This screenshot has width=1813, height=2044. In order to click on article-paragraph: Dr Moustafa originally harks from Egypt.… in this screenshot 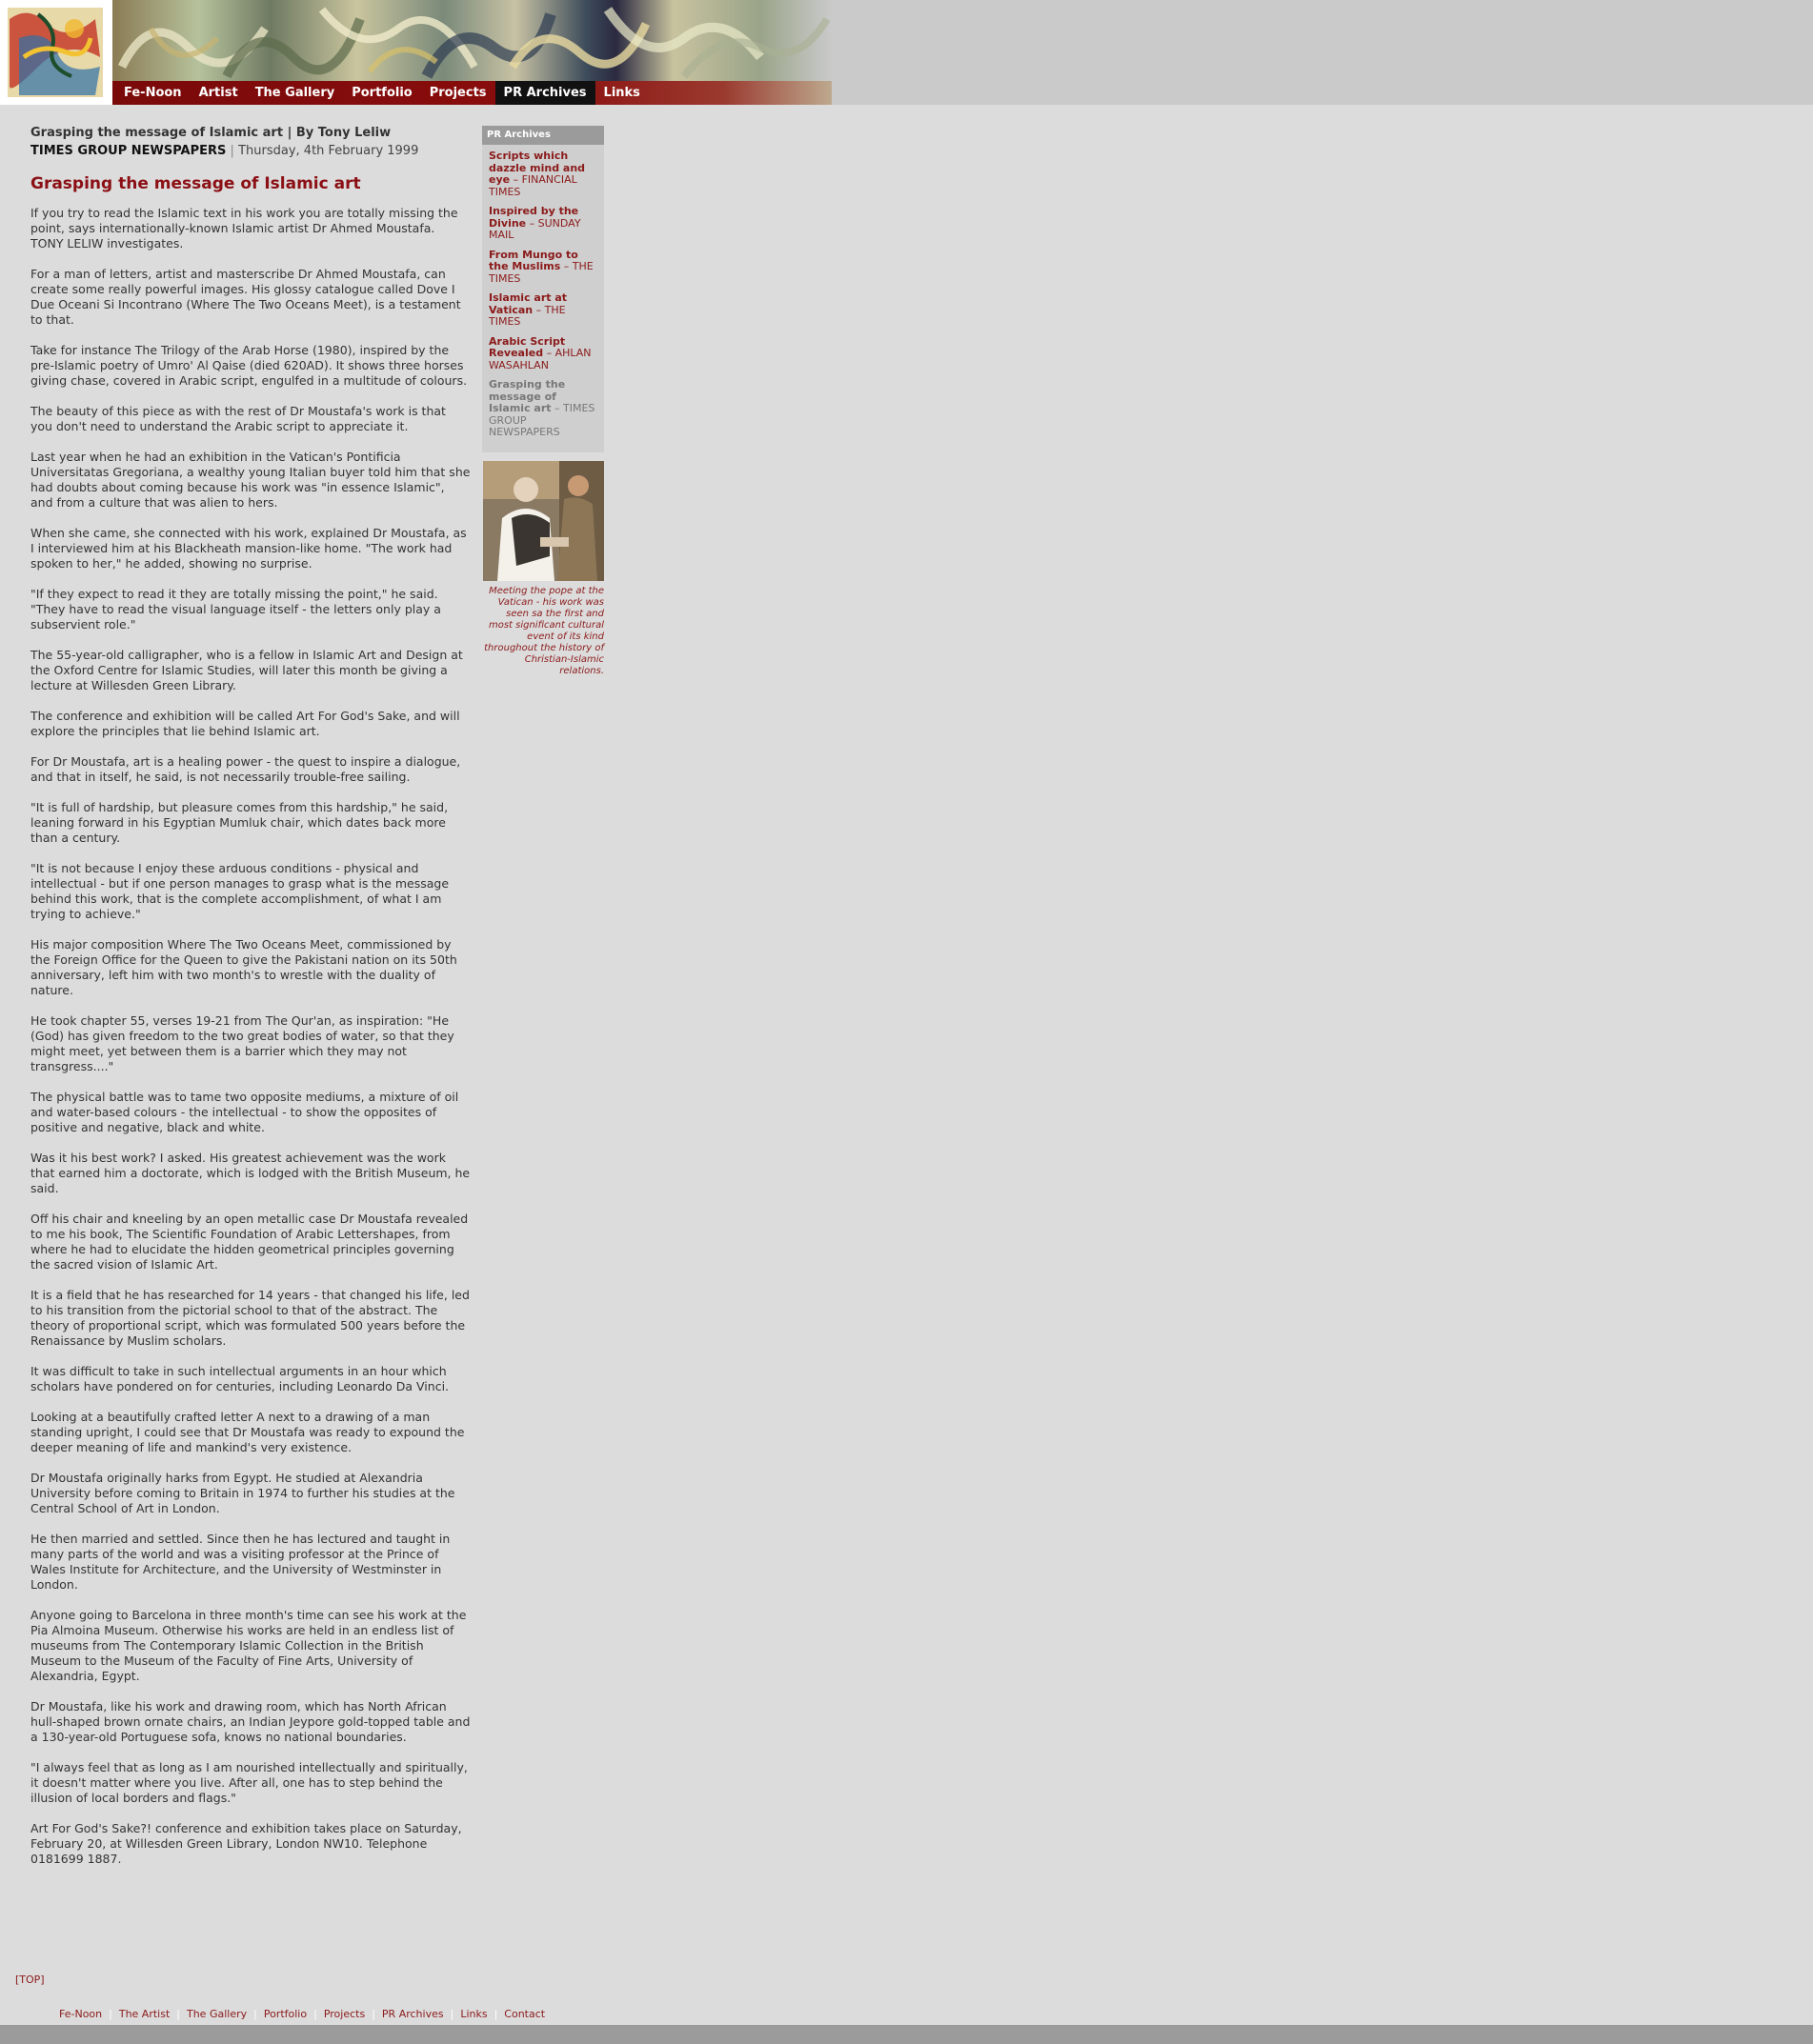, I will do `click(242, 1493)`.